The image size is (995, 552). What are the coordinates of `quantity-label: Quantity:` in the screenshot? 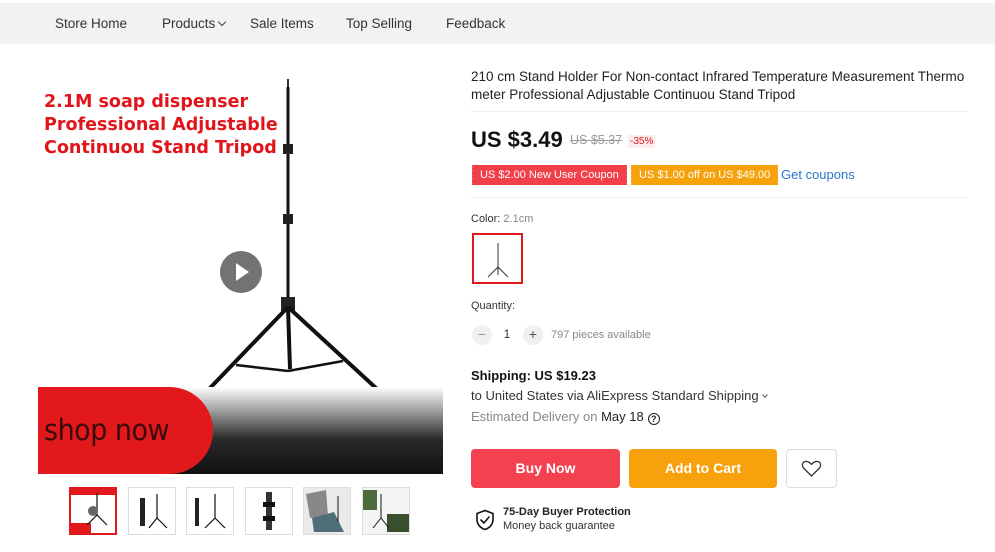 It's located at (493, 306).